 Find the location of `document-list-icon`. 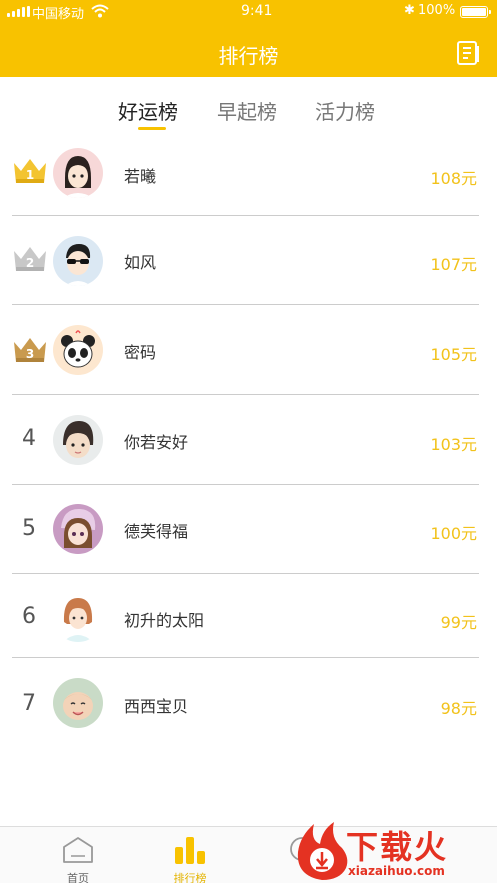

document-list-icon is located at coordinates (468, 53).